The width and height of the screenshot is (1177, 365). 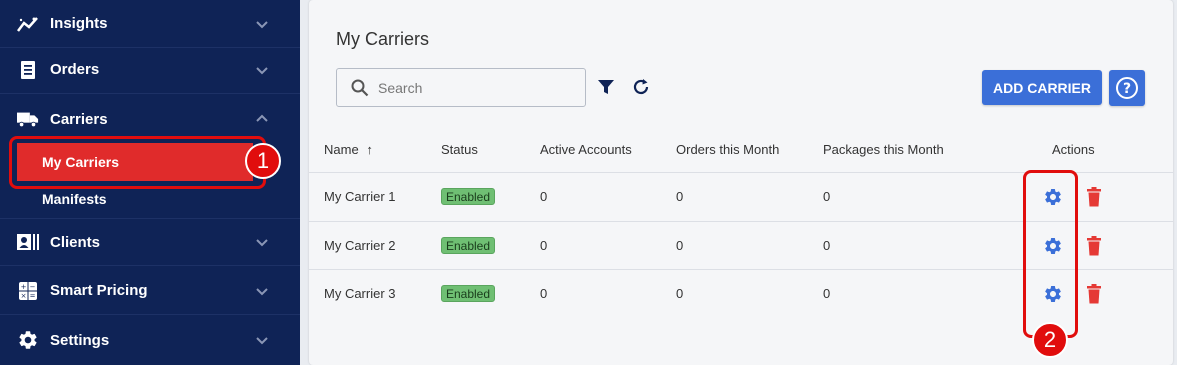 I want to click on column-header-active-accounts: Active Accounts, so click(x=586, y=149).